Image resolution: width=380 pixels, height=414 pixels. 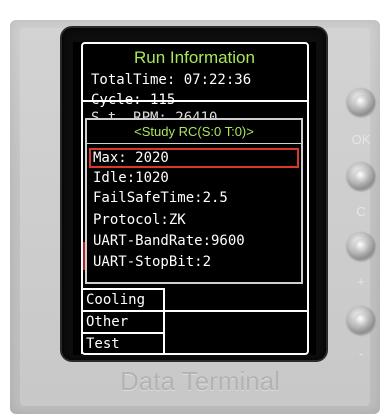 What do you see at coordinates (237, 311) in the screenshot?
I see `menu-pane-divider` at bounding box center [237, 311].